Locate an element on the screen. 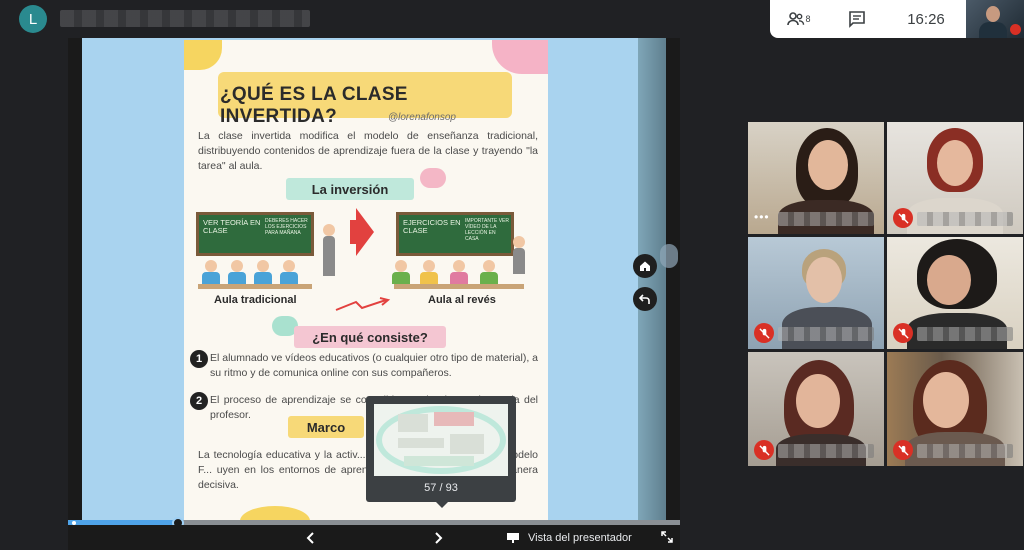 The image size is (1024, 550). expand-icon is located at coordinates (667, 537).